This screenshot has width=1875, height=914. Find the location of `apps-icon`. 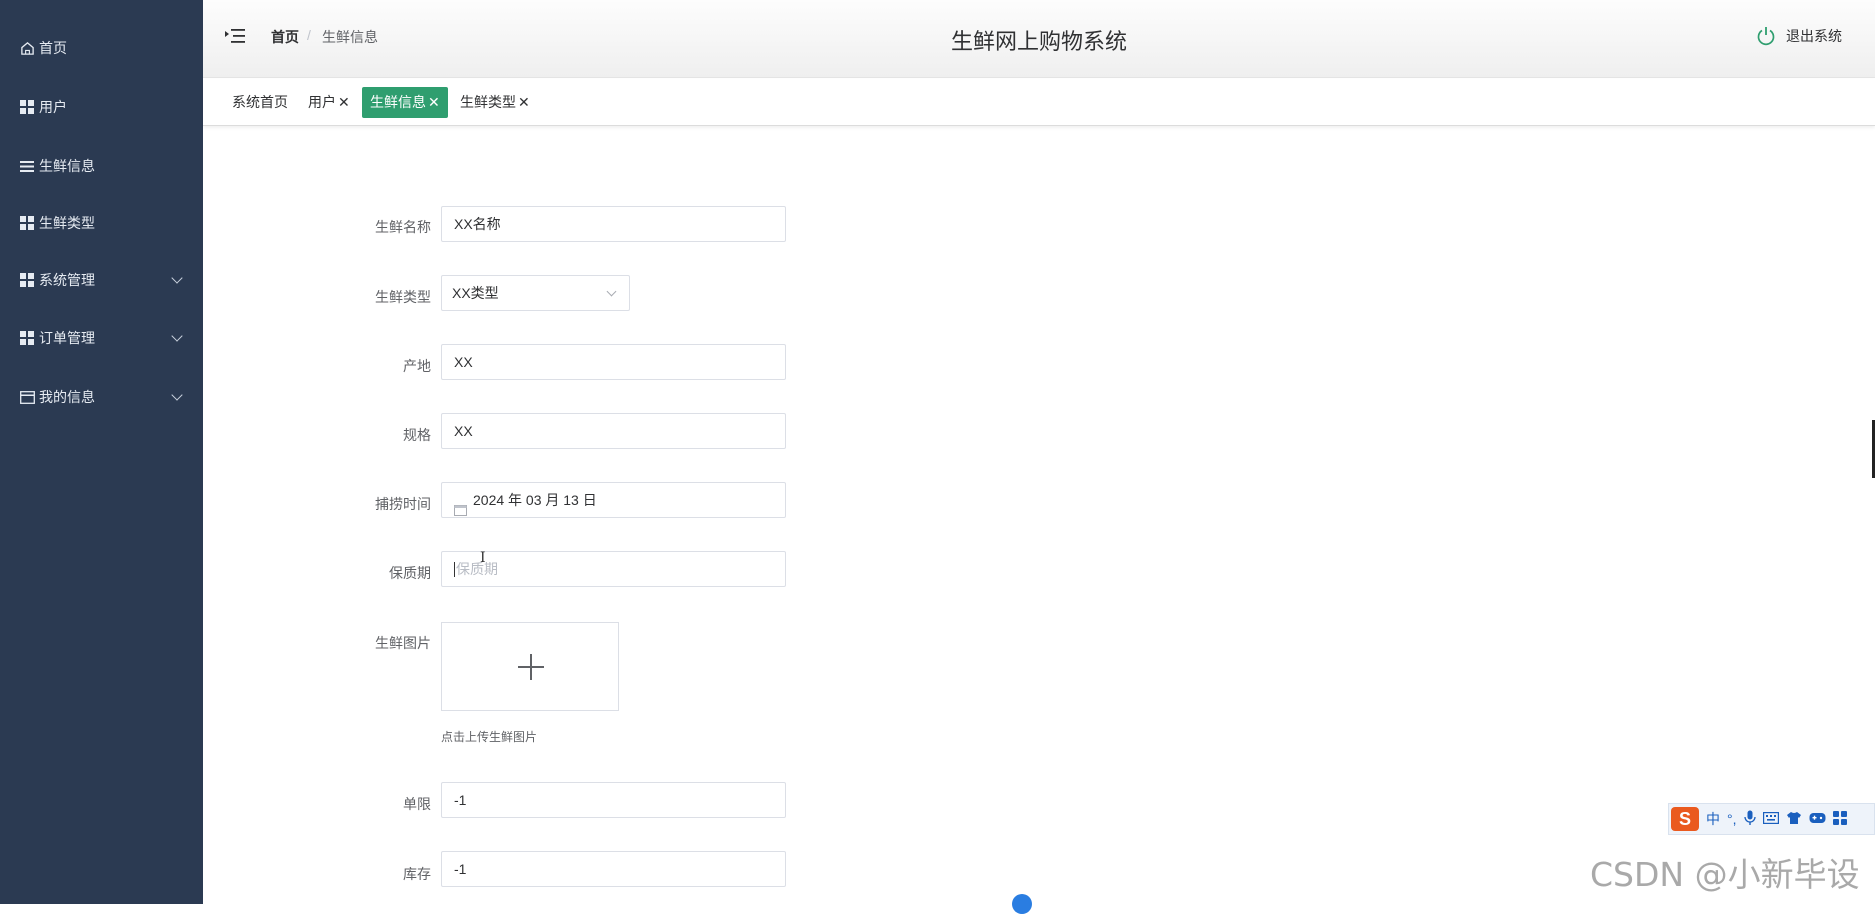

apps-icon is located at coordinates (1839, 819).